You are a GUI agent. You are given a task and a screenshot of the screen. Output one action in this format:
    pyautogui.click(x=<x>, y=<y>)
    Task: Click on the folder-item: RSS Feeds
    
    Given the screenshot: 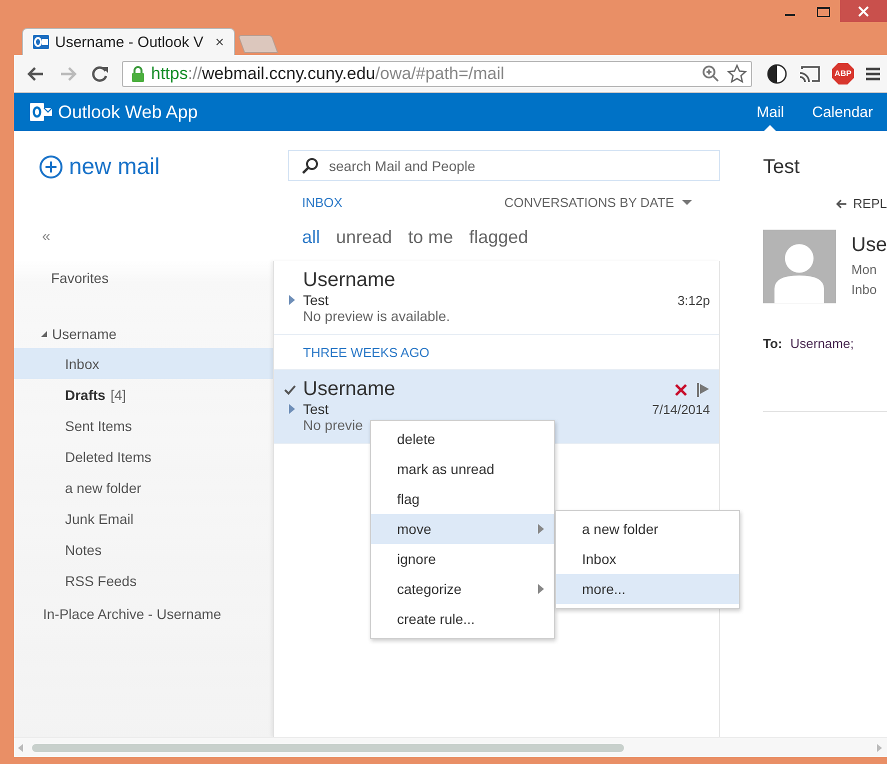 What is the action you would take?
    pyautogui.click(x=143, y=580)
    